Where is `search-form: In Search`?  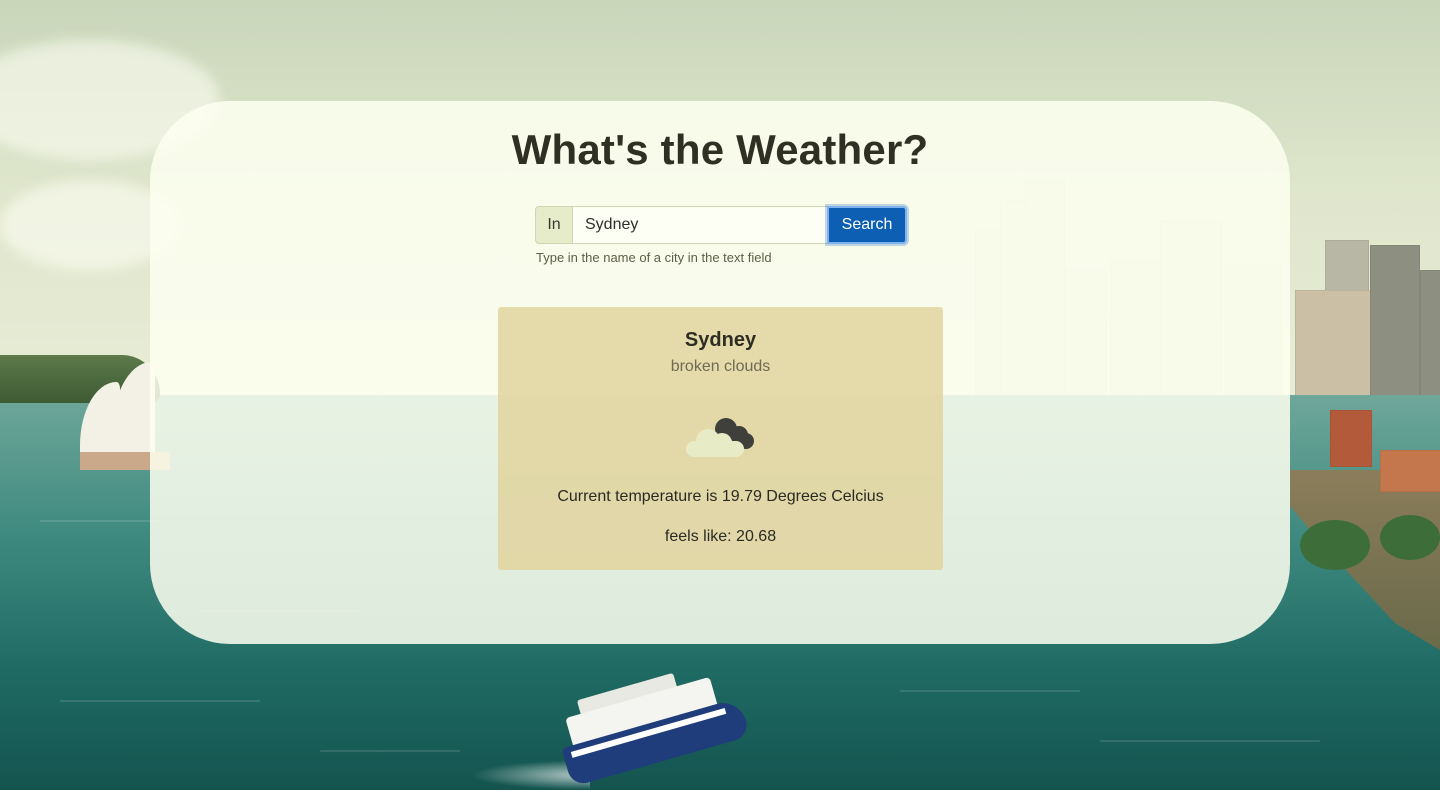 search-form: In Search is located at coordinates (721, 225).